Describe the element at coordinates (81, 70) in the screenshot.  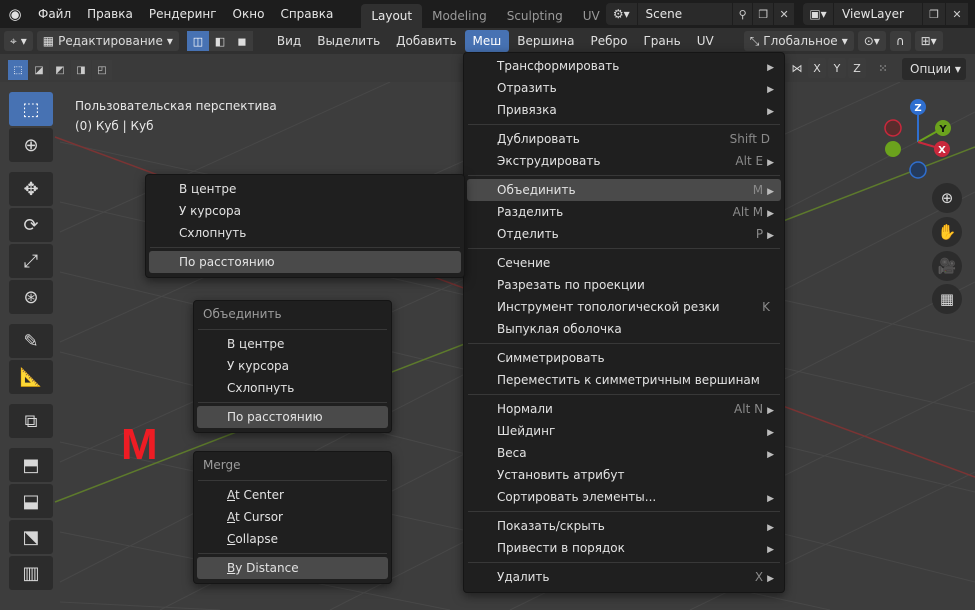
I see `select-invert-icon: ◨` at that location.